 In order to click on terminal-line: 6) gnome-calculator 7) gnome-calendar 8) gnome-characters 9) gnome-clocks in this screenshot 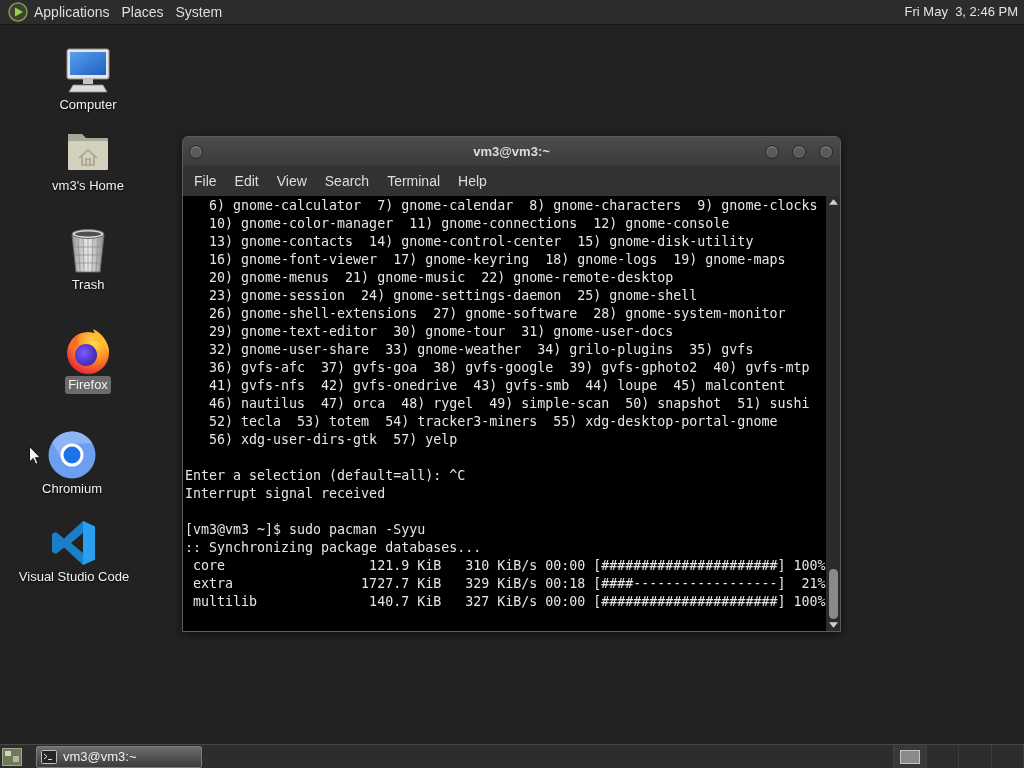, I will do `click(513, 206)`.